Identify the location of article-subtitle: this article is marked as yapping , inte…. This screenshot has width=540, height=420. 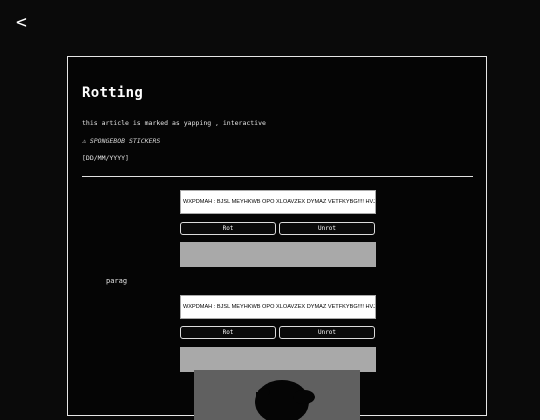
(174, 123).